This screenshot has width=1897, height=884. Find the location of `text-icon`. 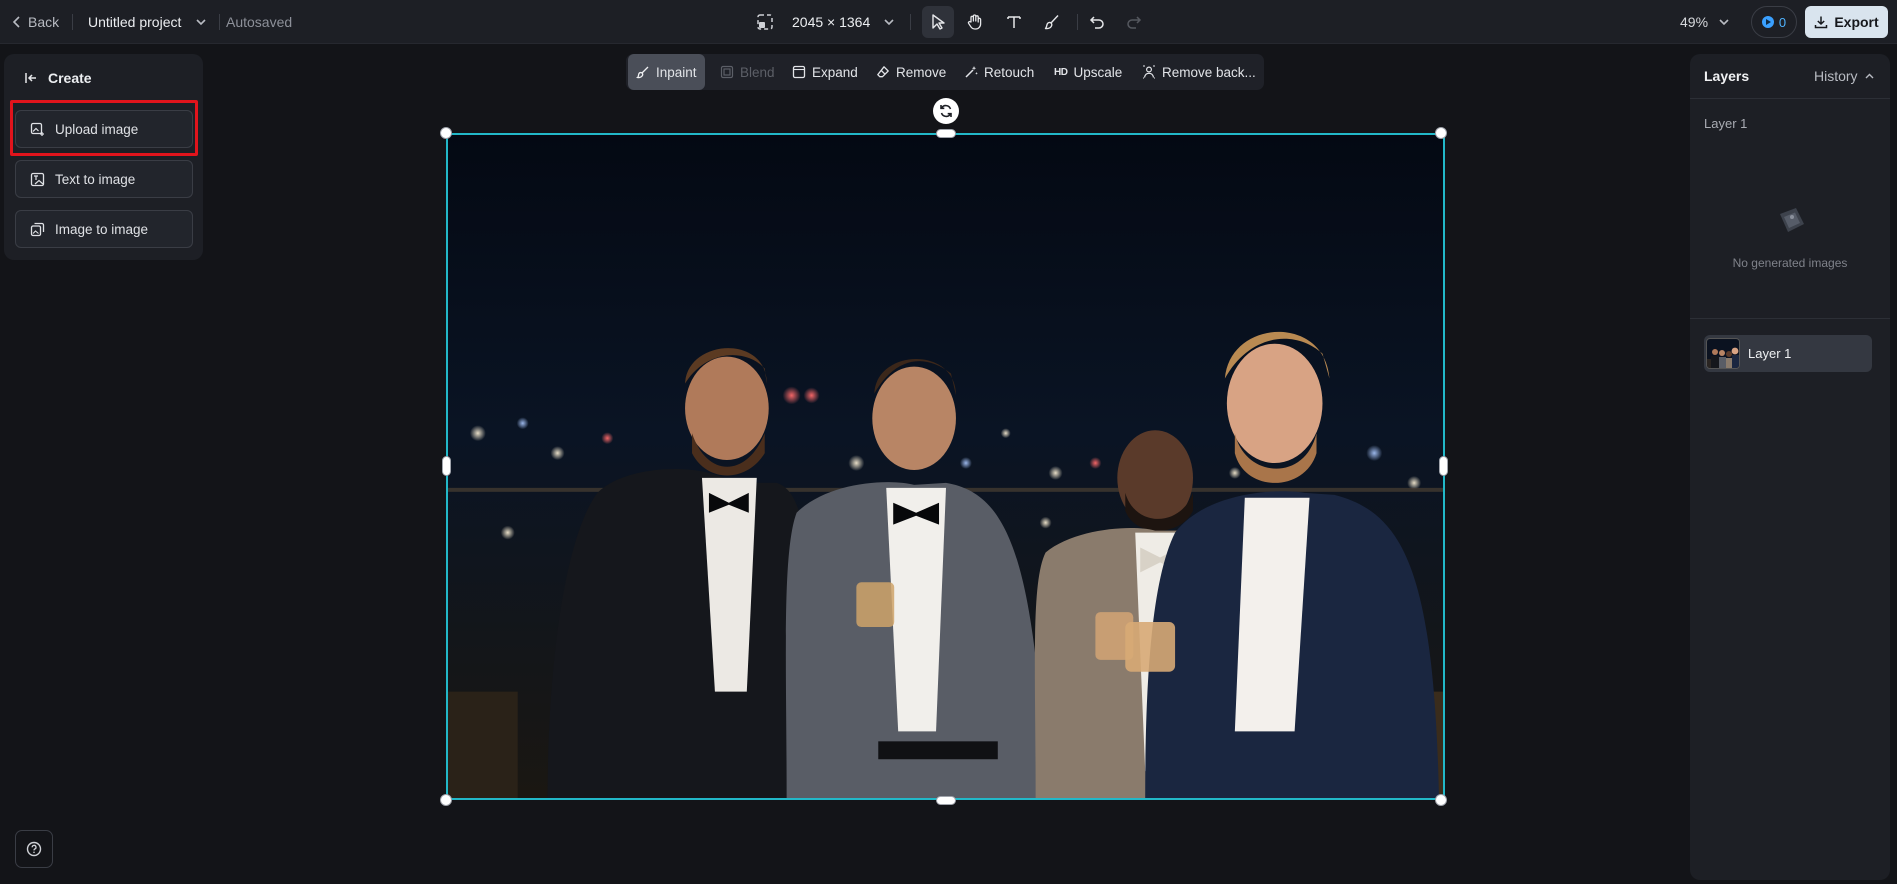

text-icon is located at coordinates (1014, 22).